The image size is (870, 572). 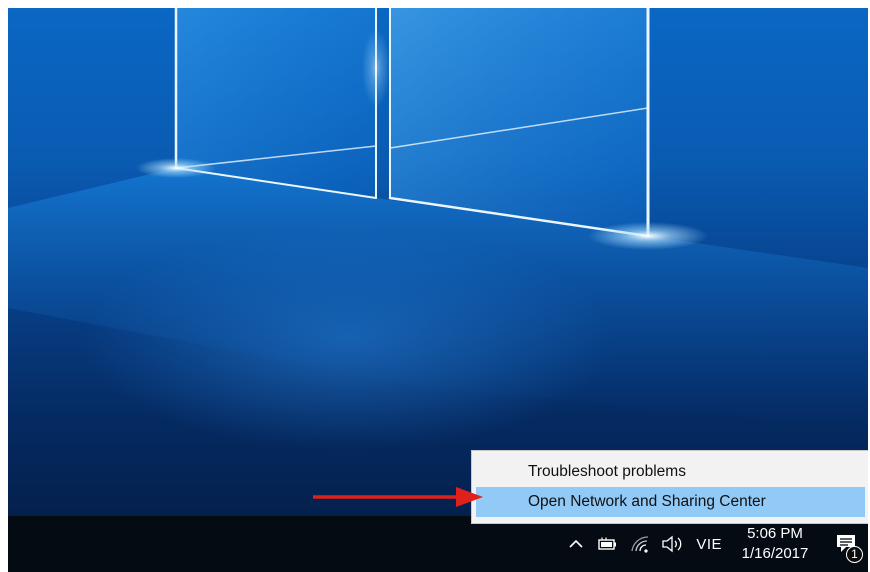 What do you see at coordinates (672, 544) in the screenshot?
I see `volume-icon` at bounding box center [672, 544].